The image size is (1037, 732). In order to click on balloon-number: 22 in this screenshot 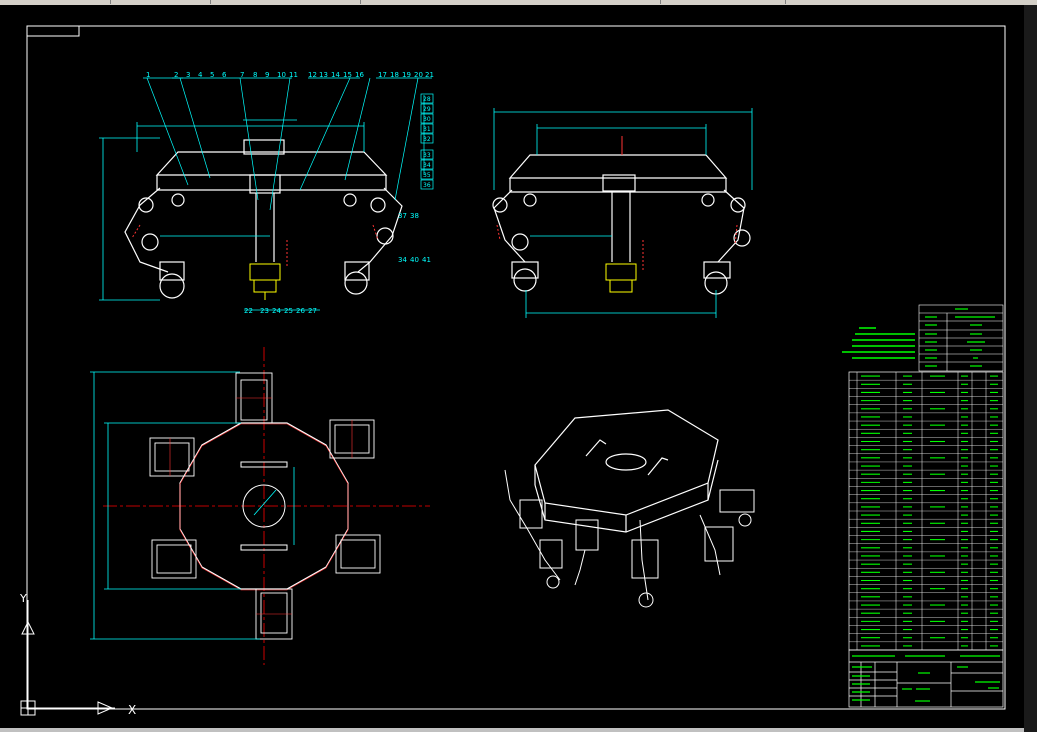, I will do `click(248, 311)`.